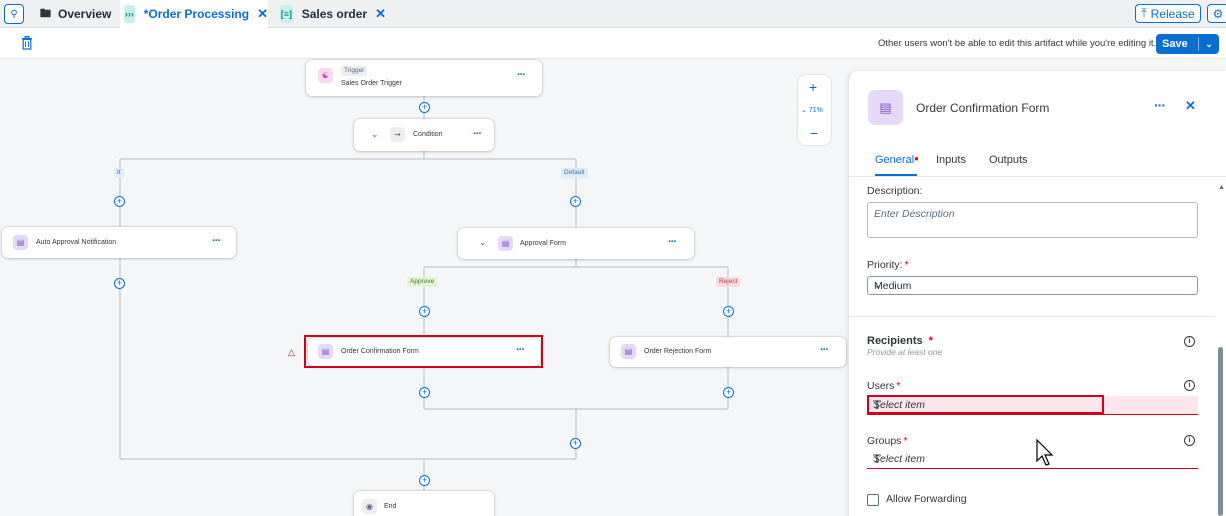  What do you see at coordinates (576, 243) in the screenshot?
I see `approval-form-node: ⌄ ▤ Approval Form ···` at bounding box center [576, 243].